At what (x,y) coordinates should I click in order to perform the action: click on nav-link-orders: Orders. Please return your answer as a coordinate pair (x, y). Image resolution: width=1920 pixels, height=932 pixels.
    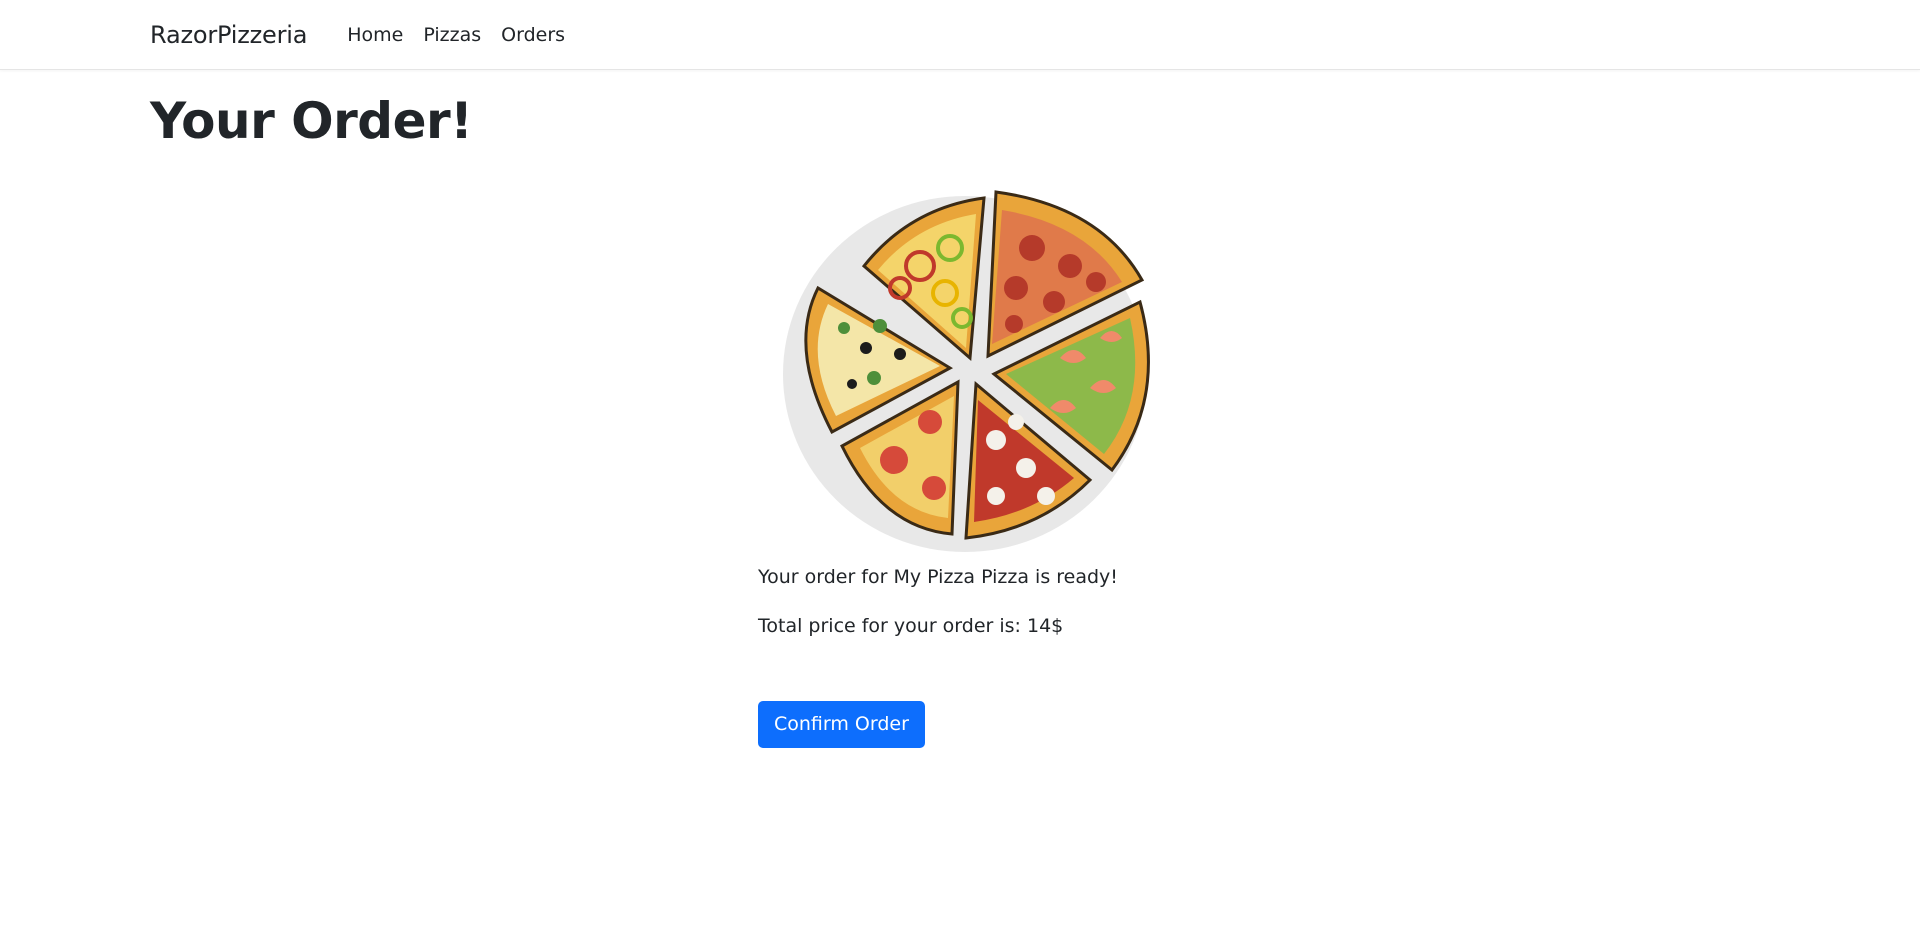
    Looking at the image, I should click on (533, 35).